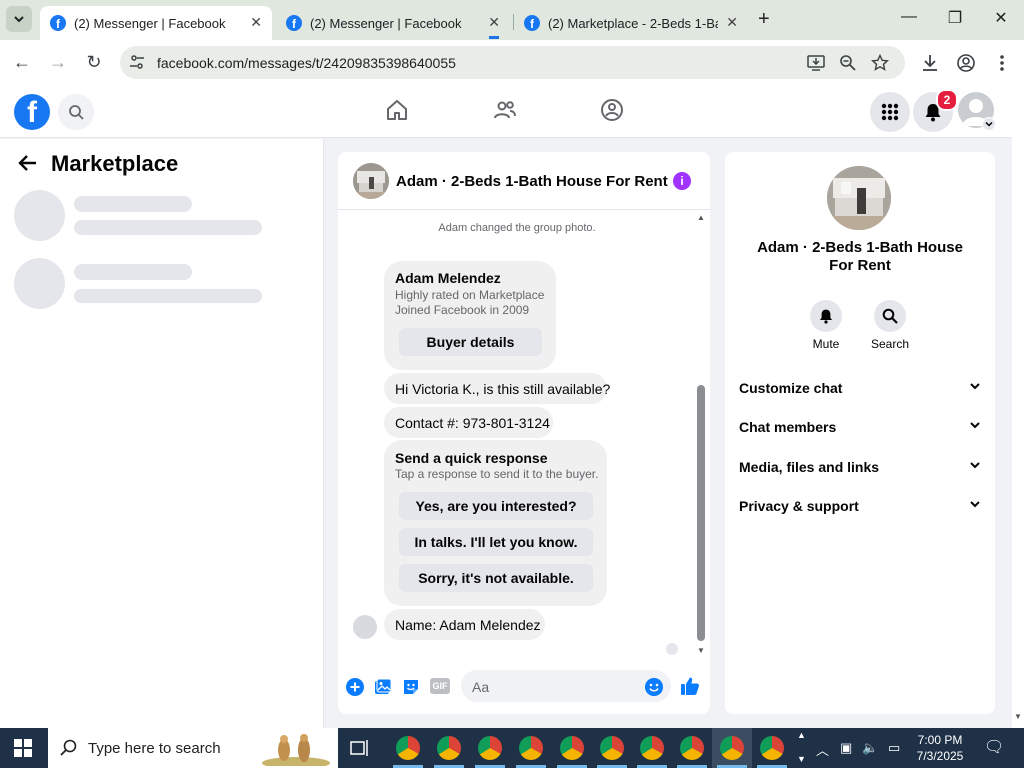 Image resolution: width=1024 pixels, height=768 pixels. What do you see at coordinates (1001, 18) in the screenshot?
I see `close-window-button: ✕` at bounding box center [1001, 18].